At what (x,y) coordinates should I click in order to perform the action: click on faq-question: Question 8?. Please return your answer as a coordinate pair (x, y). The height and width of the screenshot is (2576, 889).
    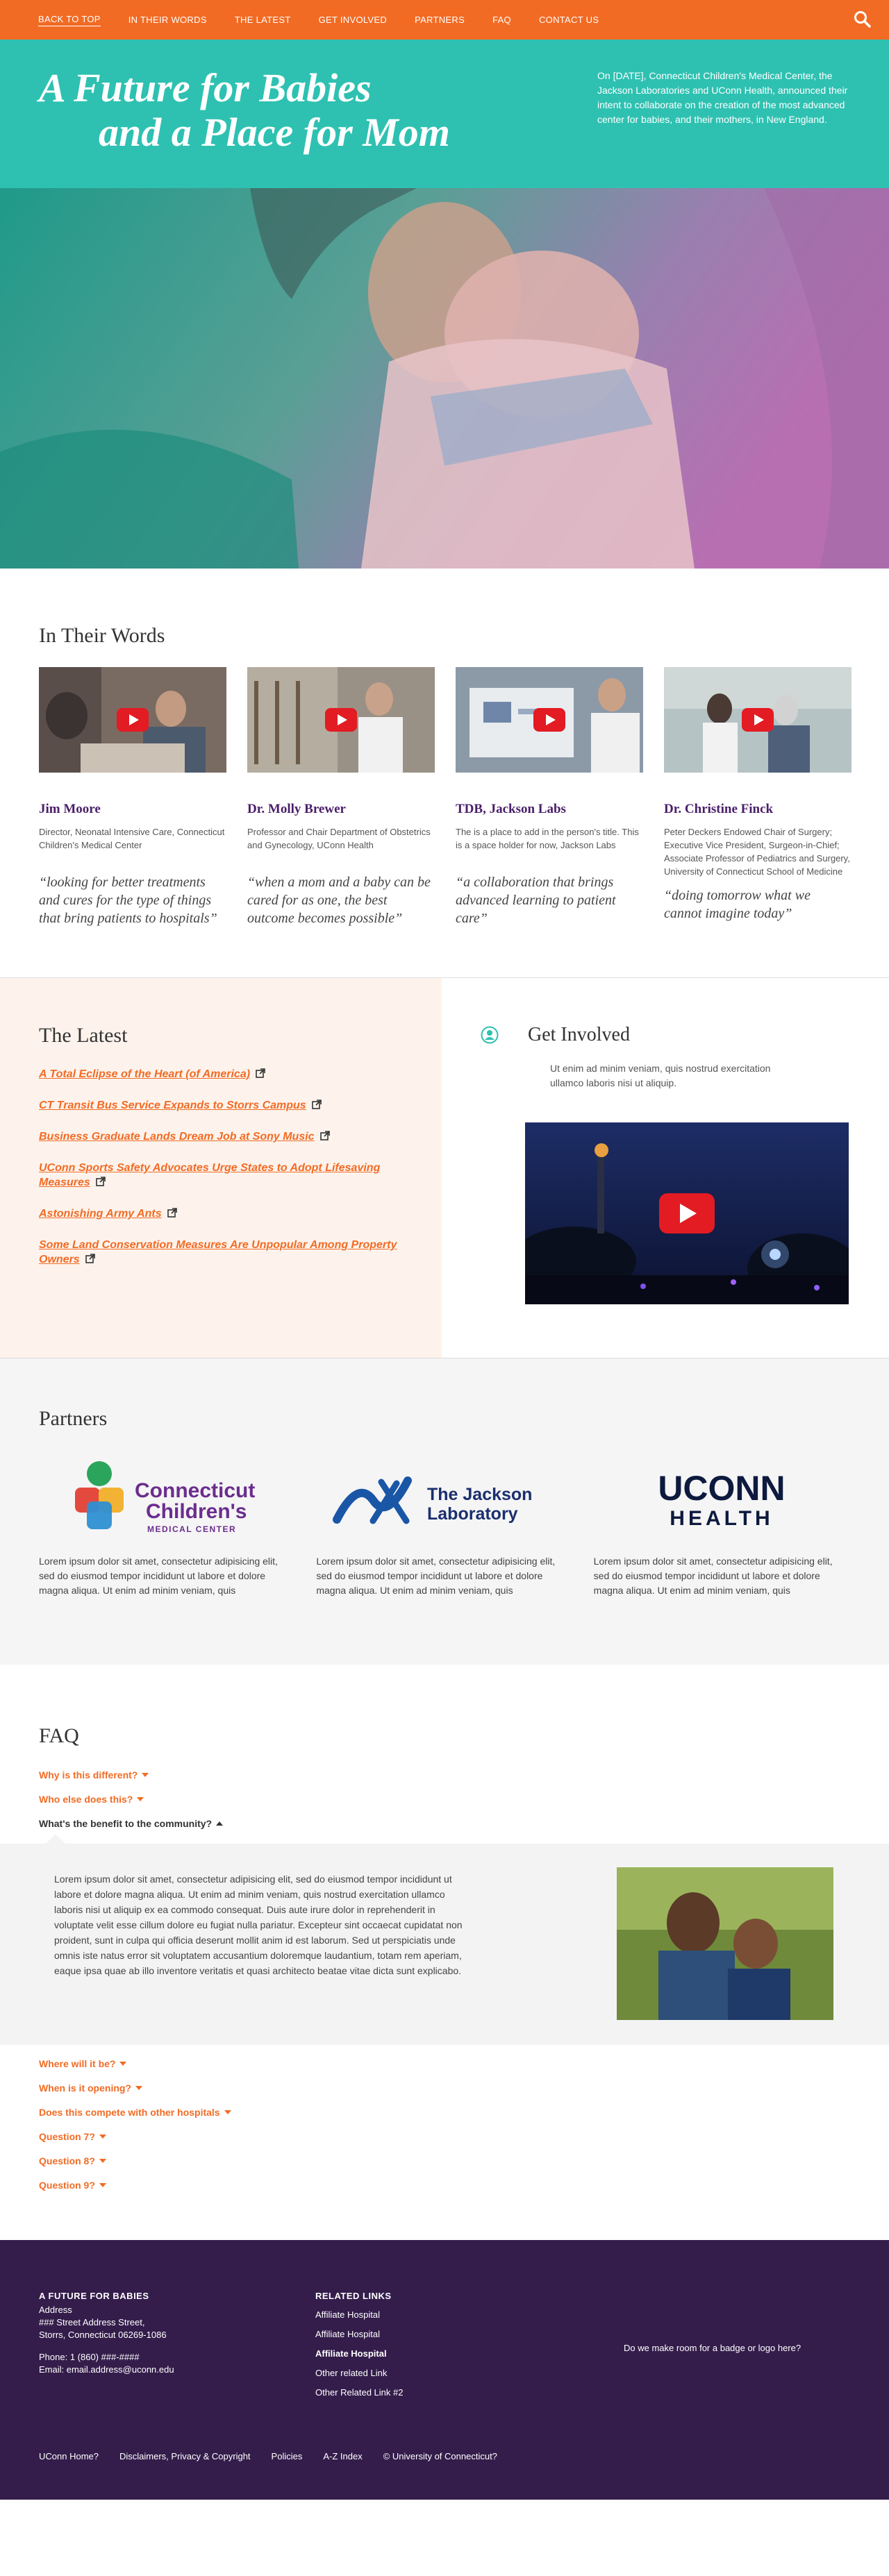
    Looking at the image, I should click on (464, 2161).